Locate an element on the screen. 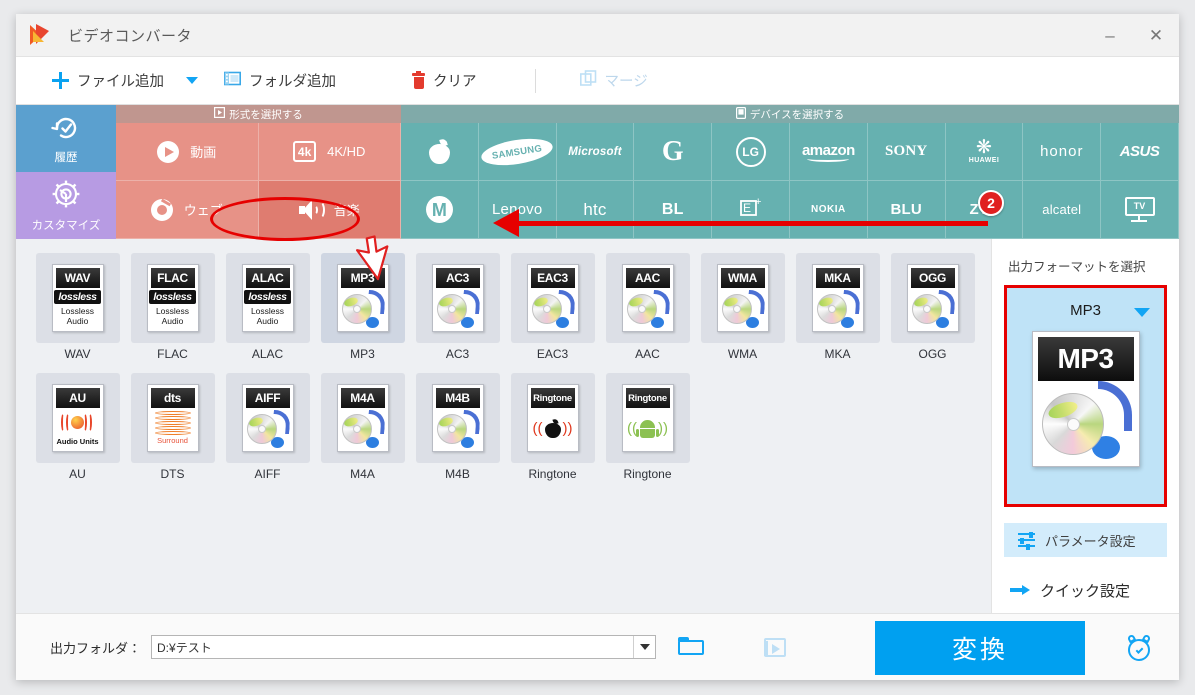  device-tab-nokia: NOKIA is located at coordinates (828, 210).